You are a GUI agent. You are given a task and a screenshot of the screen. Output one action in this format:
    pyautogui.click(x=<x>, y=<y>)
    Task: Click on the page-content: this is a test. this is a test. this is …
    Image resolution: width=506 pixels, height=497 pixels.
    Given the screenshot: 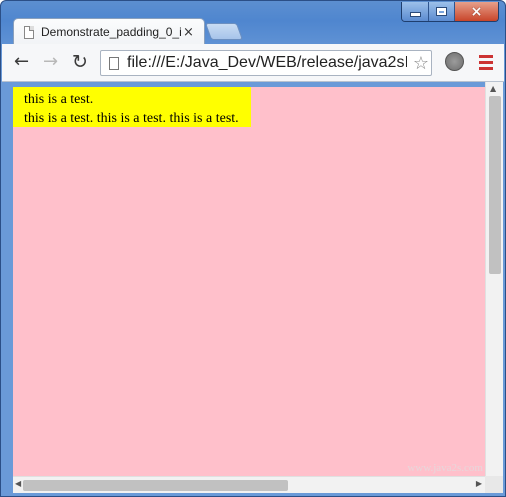 What is the action you would take?
    pyautogui.click(x=131, y=109)
    